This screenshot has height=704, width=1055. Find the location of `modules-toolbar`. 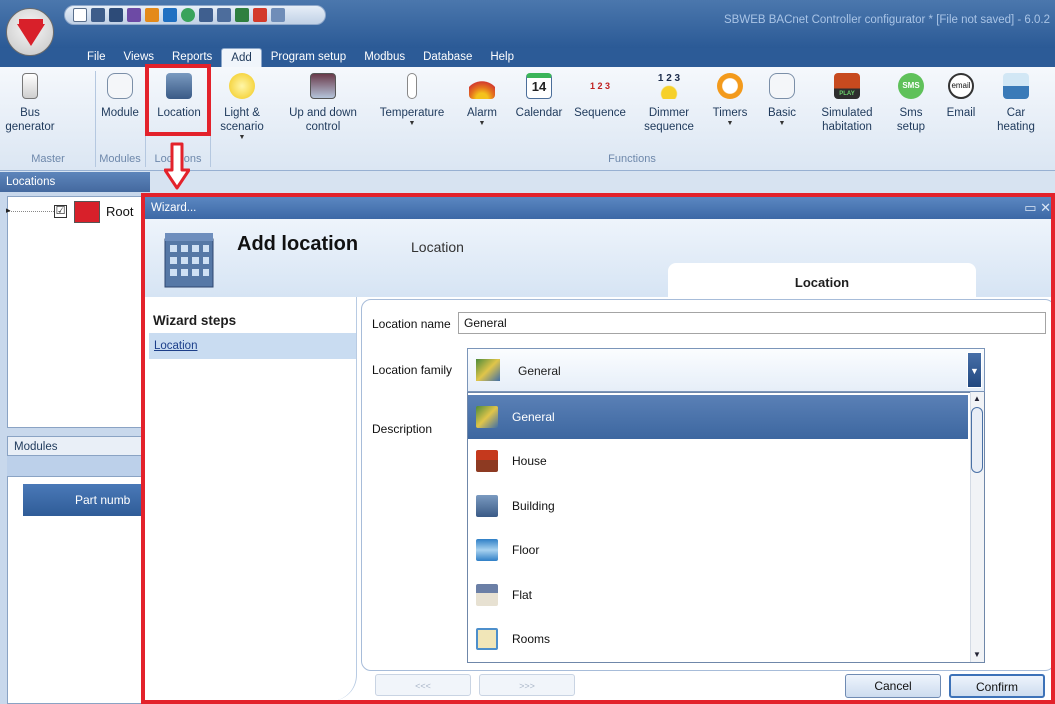

modules-toolbar is located at coordinates (78, 466).